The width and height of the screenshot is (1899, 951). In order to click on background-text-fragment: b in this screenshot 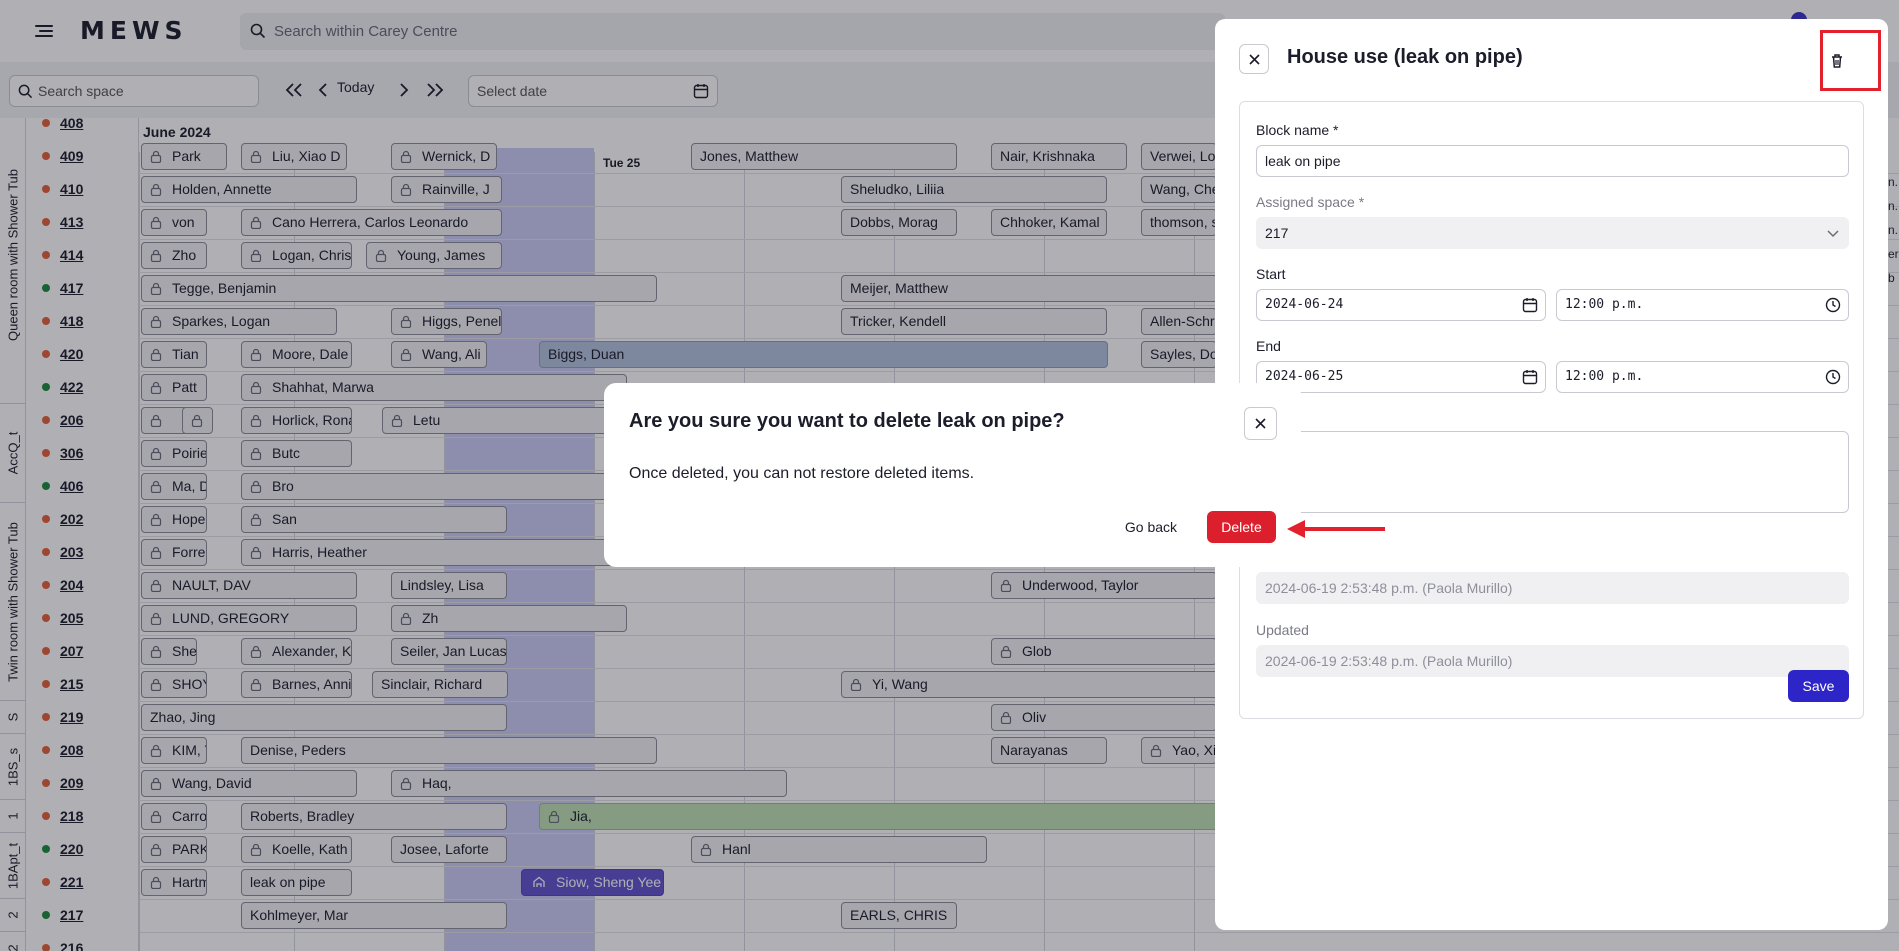, I will do `click(1891, 278)`.